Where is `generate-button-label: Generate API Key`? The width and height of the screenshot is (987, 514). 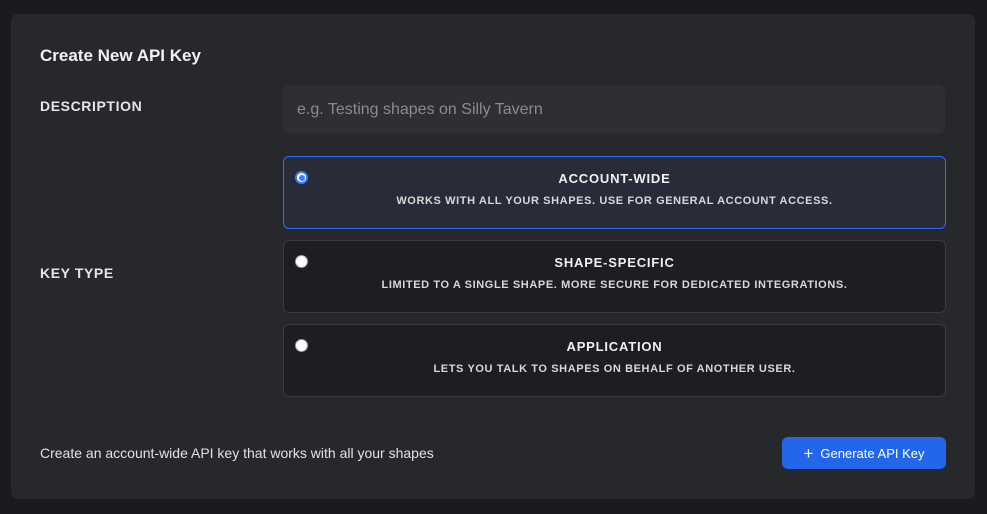 generate-button-label: Generate API Key is located at coordinates (872, 453).